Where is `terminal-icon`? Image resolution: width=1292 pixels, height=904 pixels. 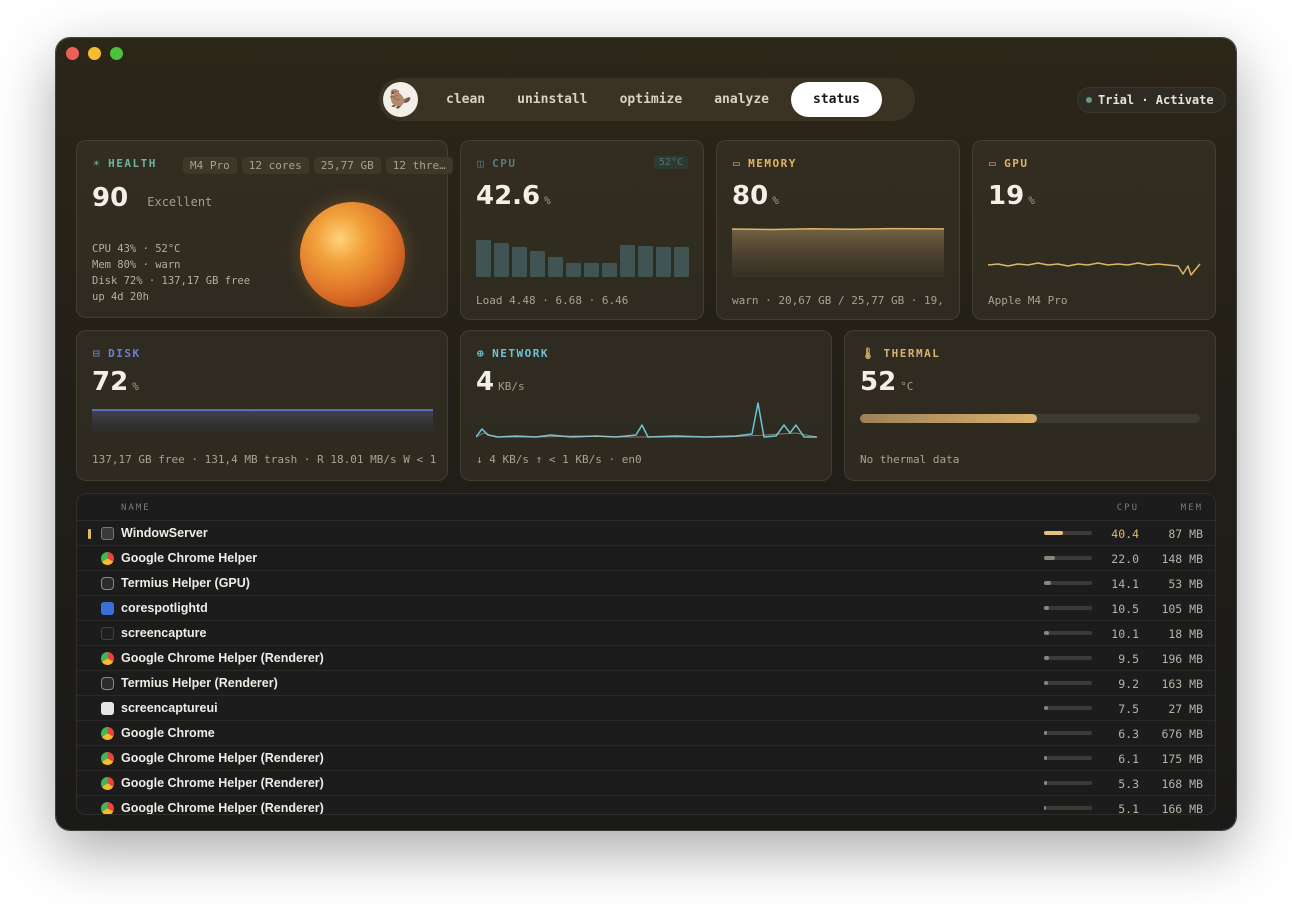 terminal-icon is located at coordinates (107, 633).